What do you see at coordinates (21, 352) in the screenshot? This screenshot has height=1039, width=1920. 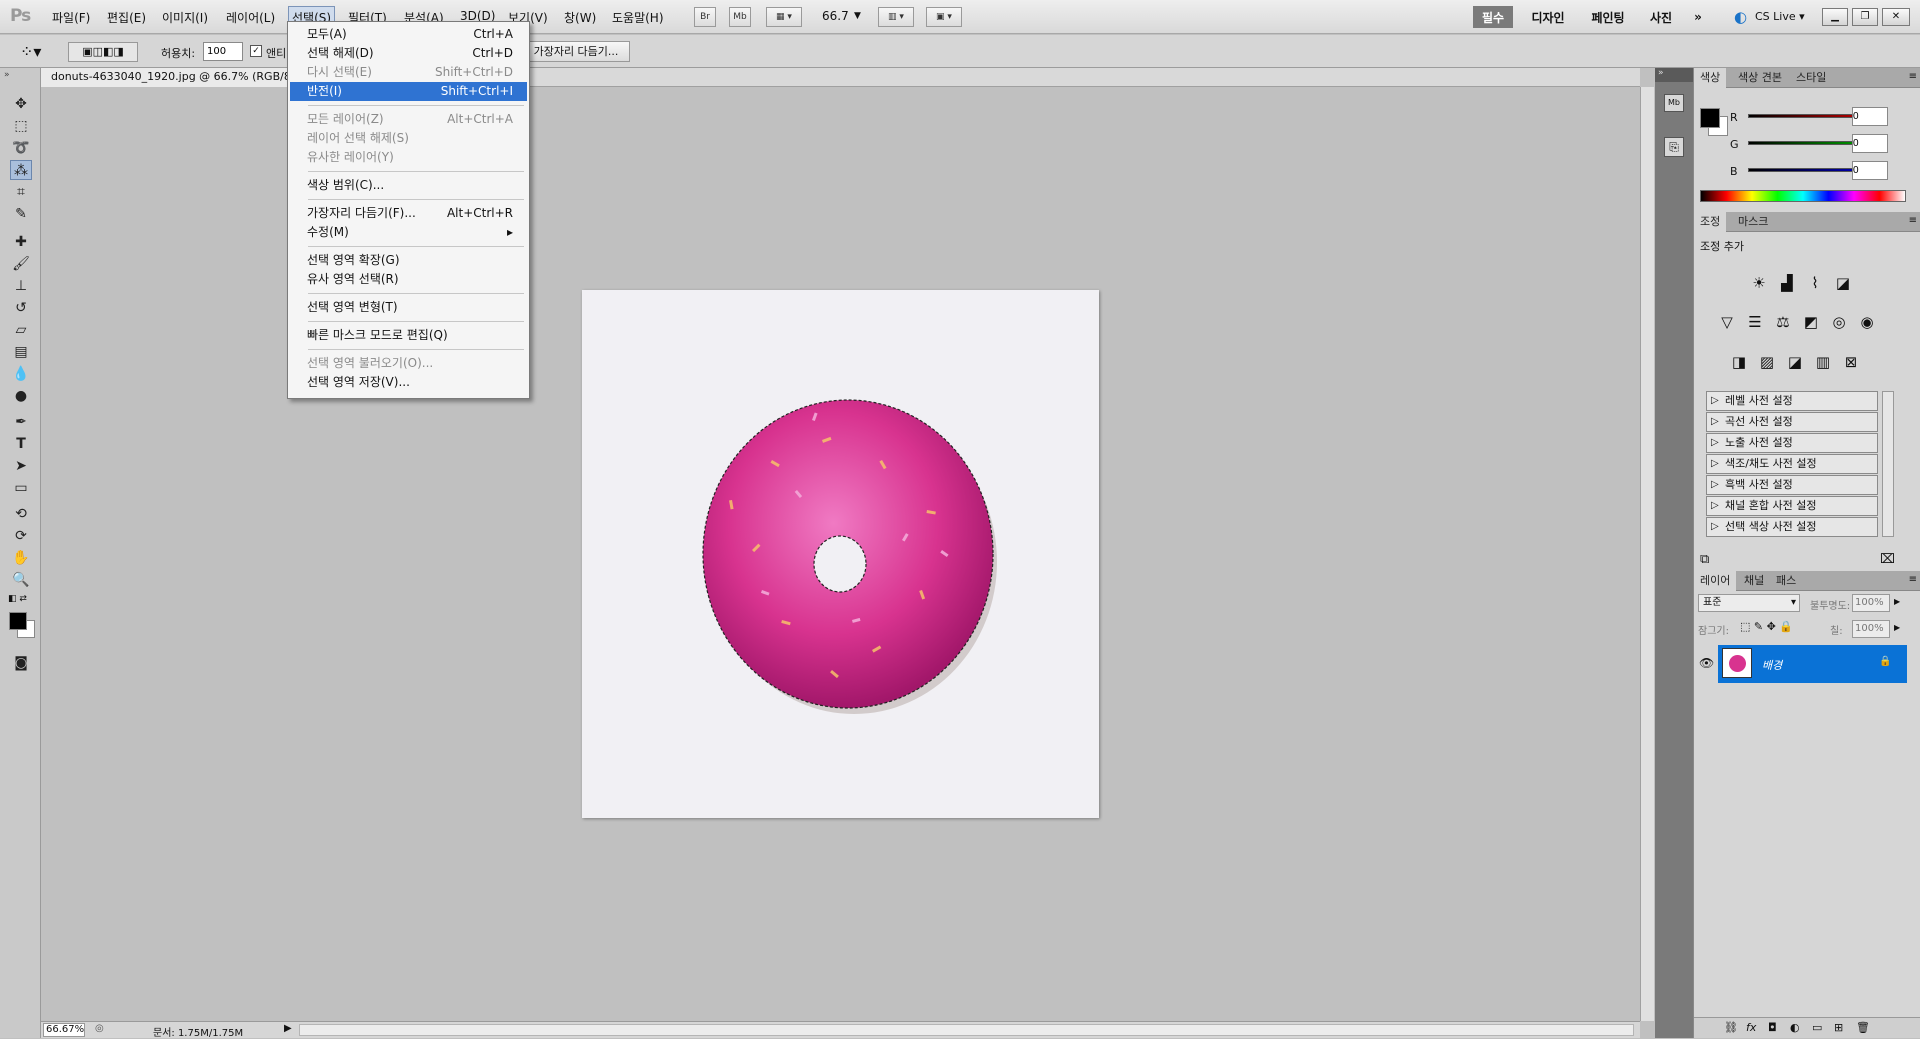 I see `gradient-tool-icon: ▤` at bounding box center [21, 352].